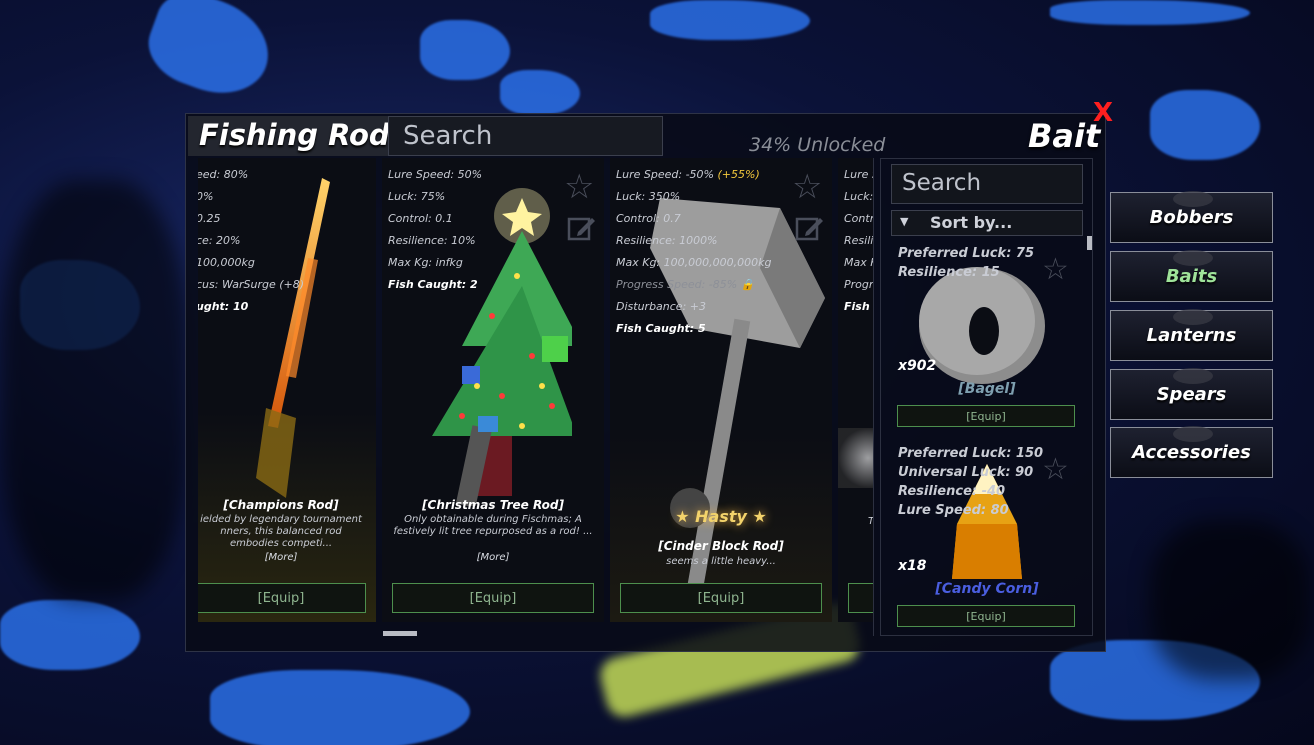  What do you see at coordinates (721, 546) in the screenshot?
I see `rod-name: [Cinder Block Rod]` at bounding box center [721, 546].